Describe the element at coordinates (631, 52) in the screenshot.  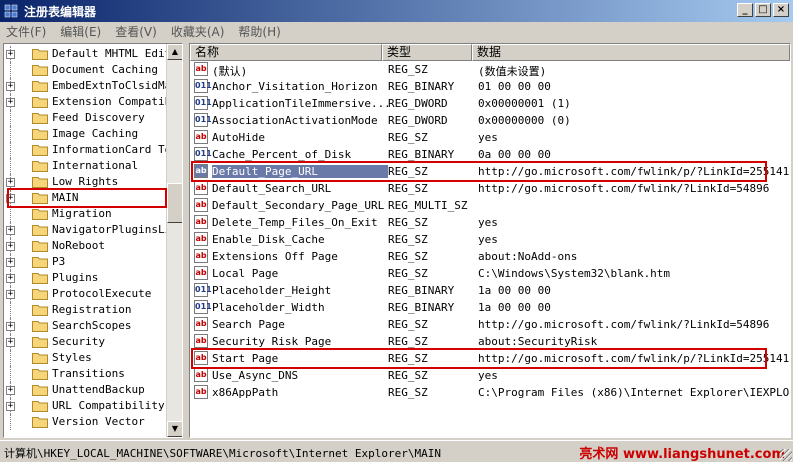
I see `column-header-data: 数据` at that location.